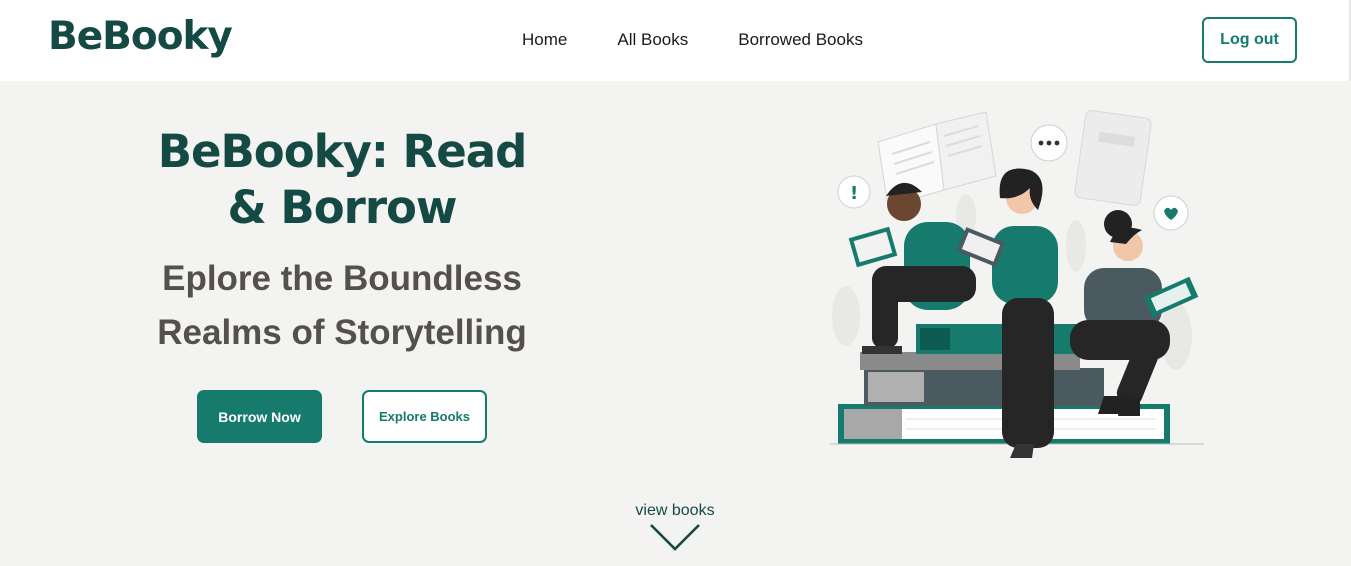  What do you see at coordinates (675, 511) in the screenshot?
I see `view-books-link: view books` at bounding box center [675, 511].